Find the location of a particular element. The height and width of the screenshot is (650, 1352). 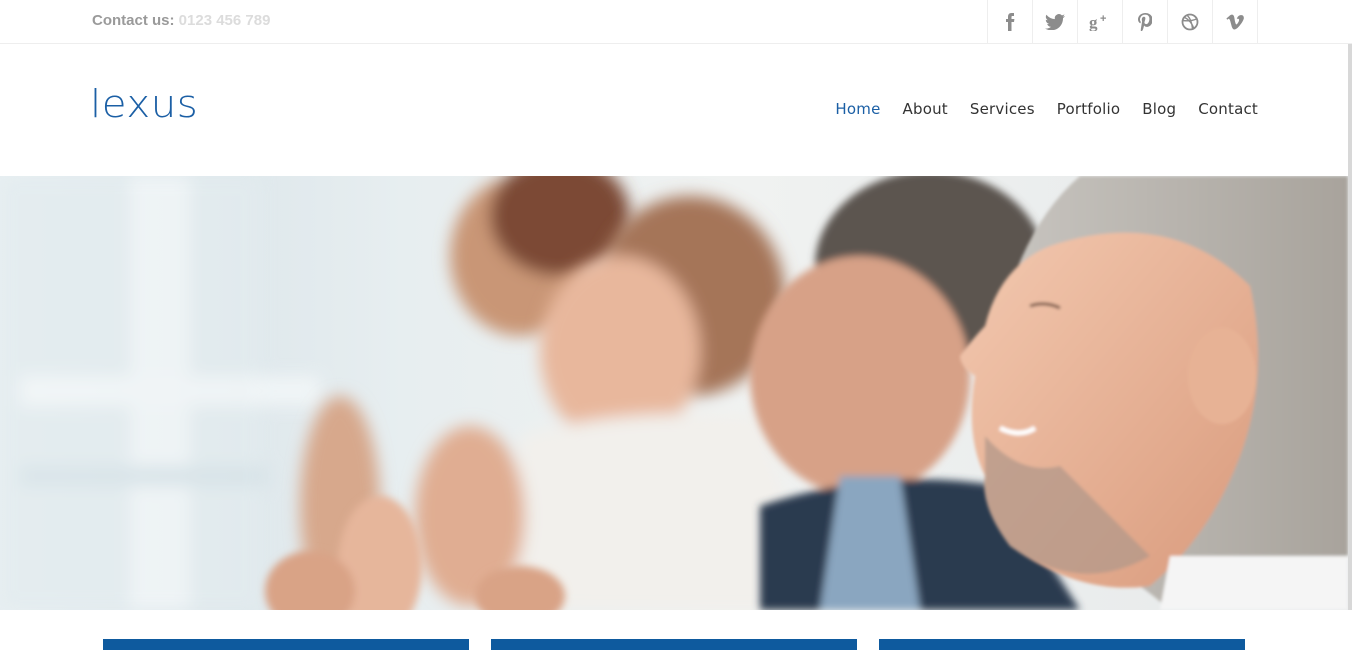

twitter-icon is located at coordinates (1055, 22).